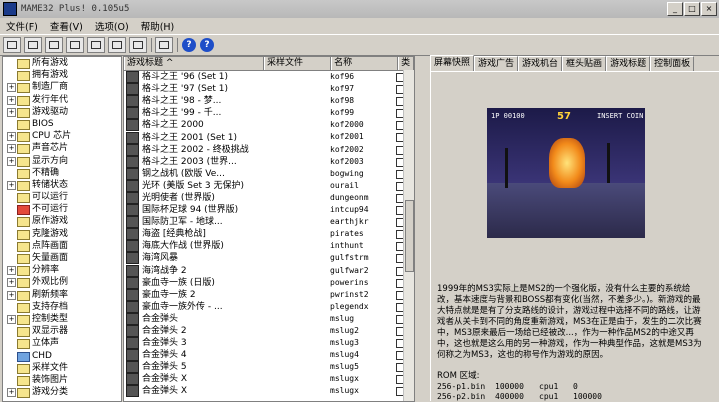  I want to click on game-row: 格斗之王 2002 - 终极挑战 kof2002, so click(269, 149).